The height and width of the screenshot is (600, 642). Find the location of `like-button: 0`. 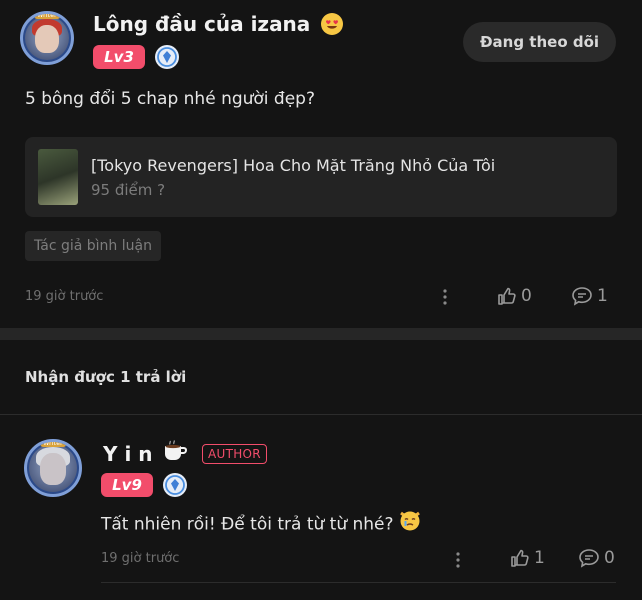

like-button: 0 is located at coordinates (514, 296).